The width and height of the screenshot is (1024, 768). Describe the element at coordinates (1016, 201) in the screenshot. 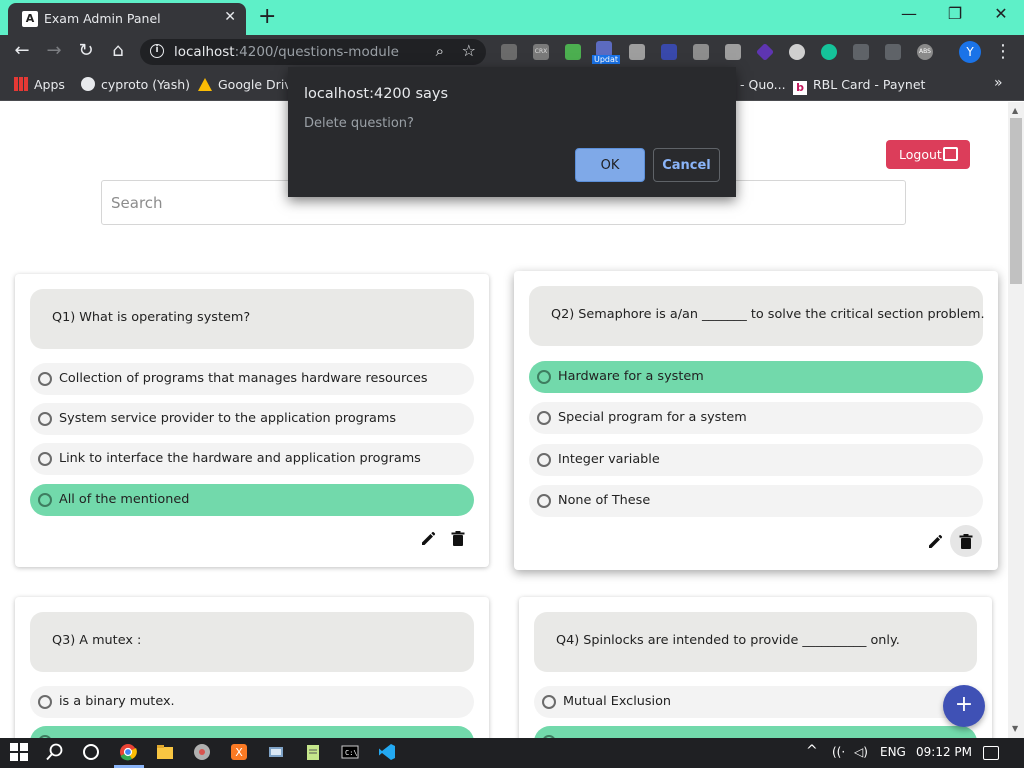

I see `scrollbar-thumb` at that location.